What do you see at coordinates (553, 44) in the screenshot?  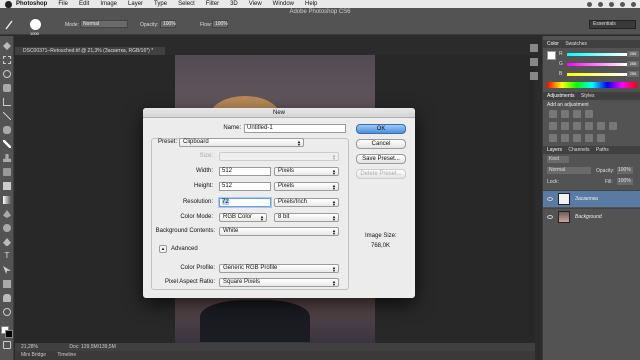 I see `tab-color: Color` at bounding box center [553, 44].